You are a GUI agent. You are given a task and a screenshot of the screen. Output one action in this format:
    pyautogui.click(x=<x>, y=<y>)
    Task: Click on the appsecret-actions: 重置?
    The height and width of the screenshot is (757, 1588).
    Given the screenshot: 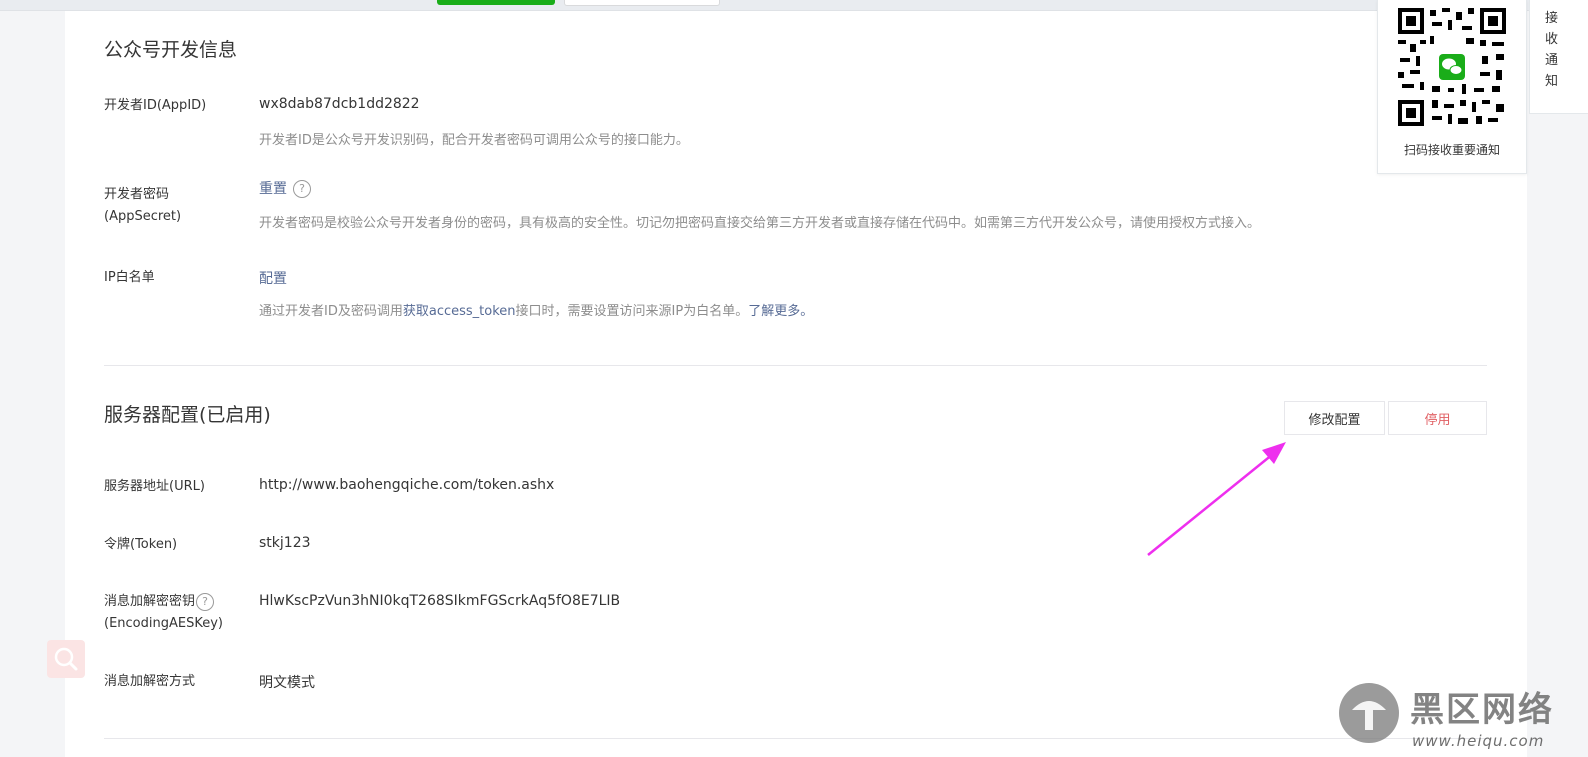 What is the action you would take?
    pyautogui.click(x=285, y=188)
    